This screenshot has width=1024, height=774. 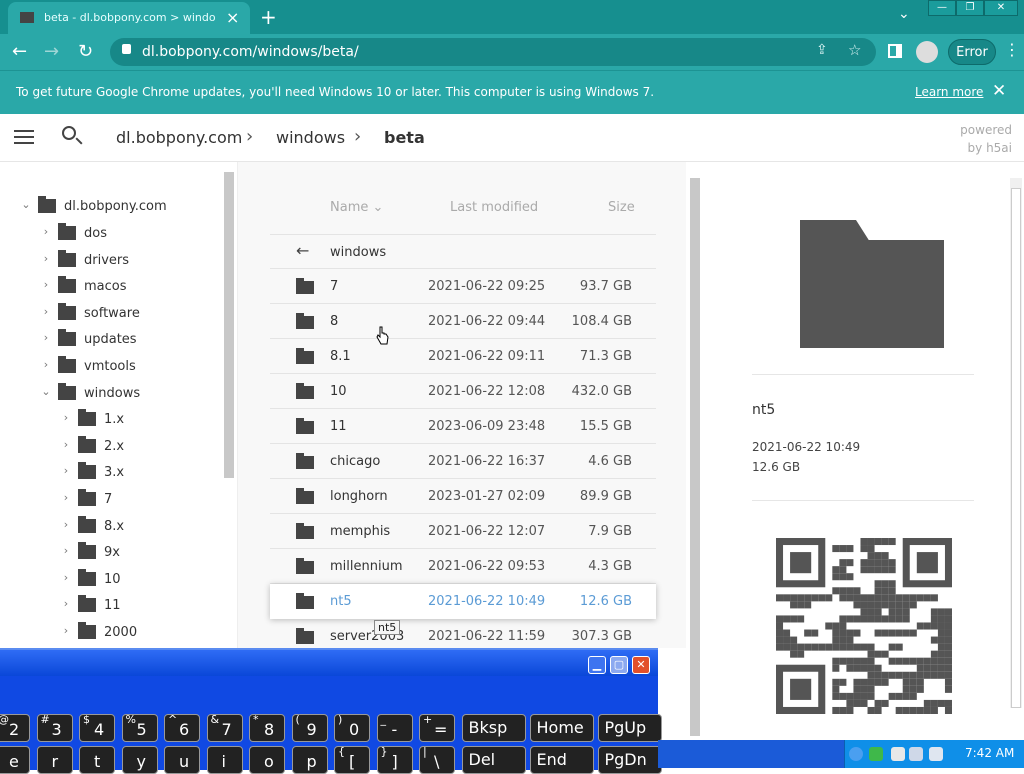 I want to click on key: #3, so click(x=54, y=727).